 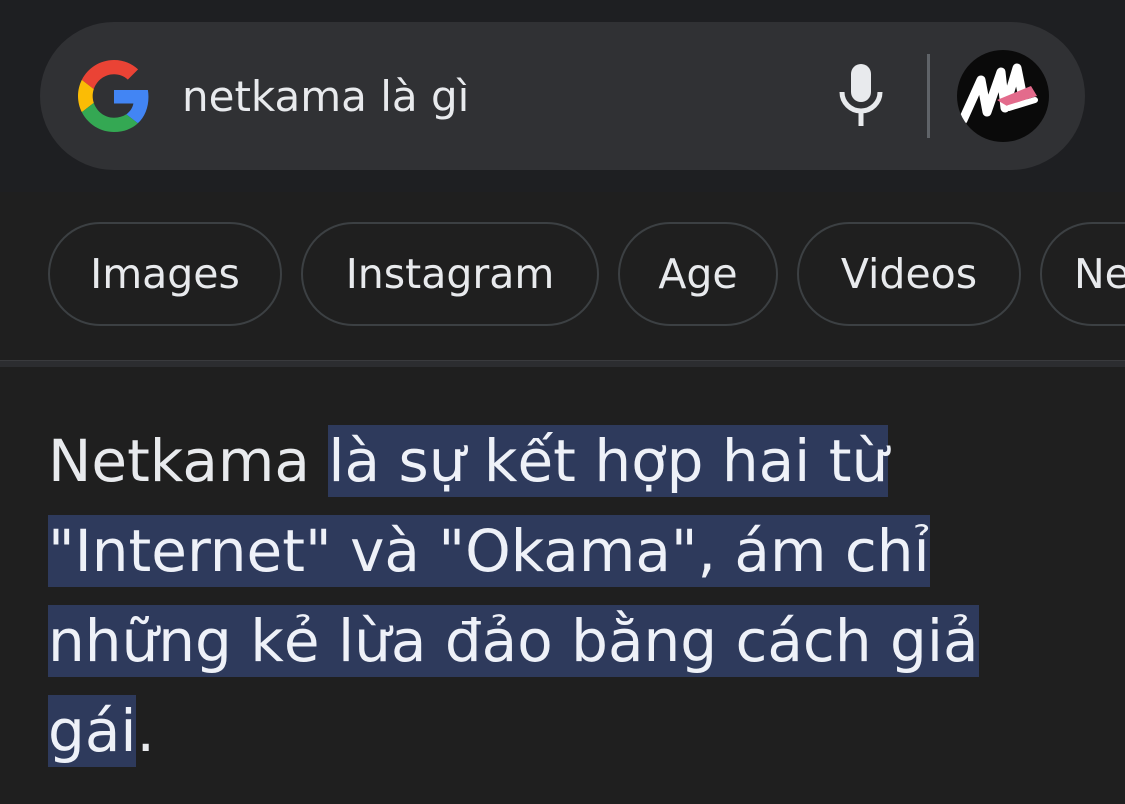 What do you see at coordinates (165, 274) in the screenshot?
I see `chip-images: Images` at bounding box center [165, 274].